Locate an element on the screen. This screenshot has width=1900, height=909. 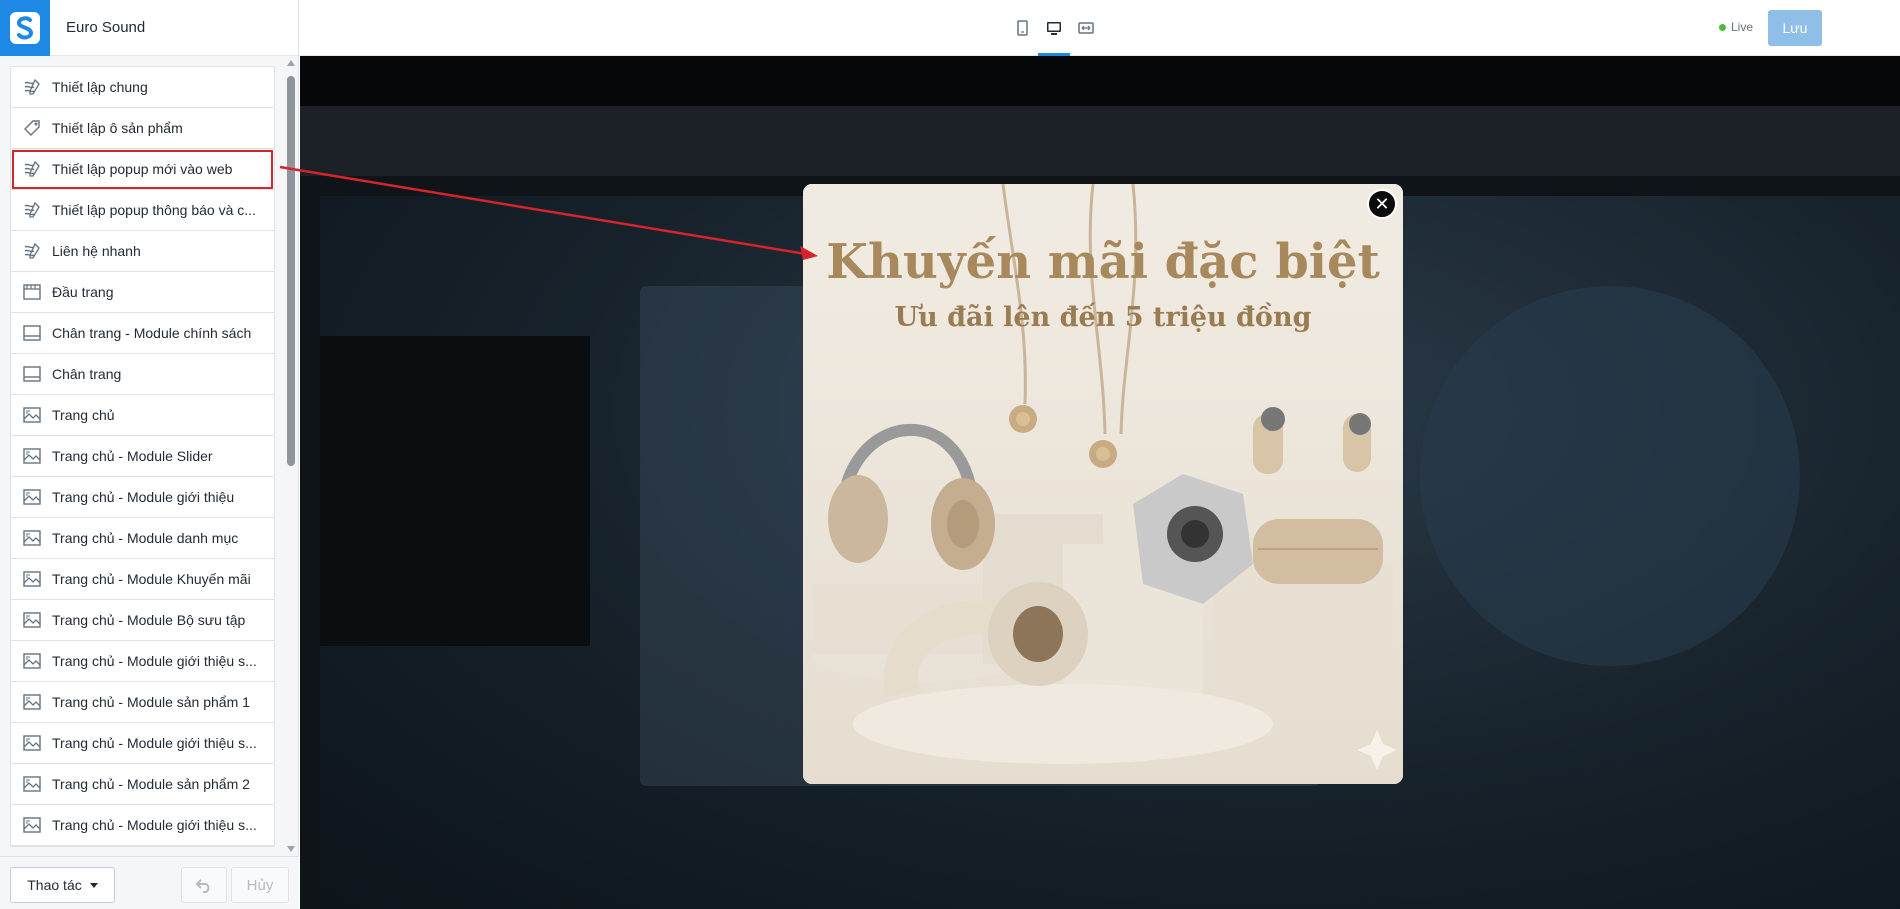
fullwidth-view-icon is located at coordinates (1086, 28).